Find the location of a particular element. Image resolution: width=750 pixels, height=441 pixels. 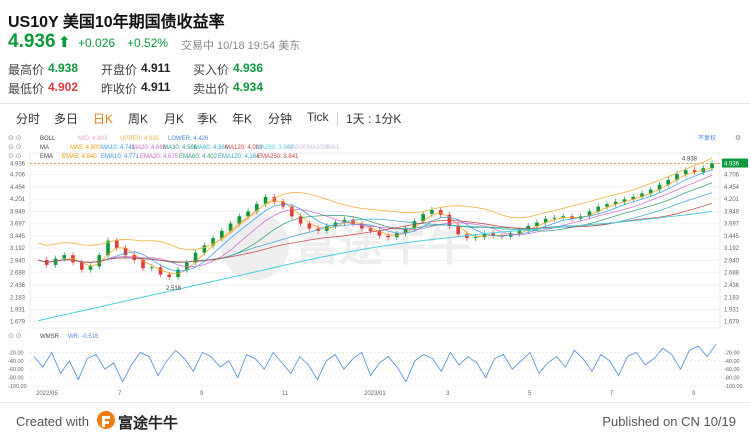

wmsr-value: WR: -0.516 is located at coordinates (83, 337).